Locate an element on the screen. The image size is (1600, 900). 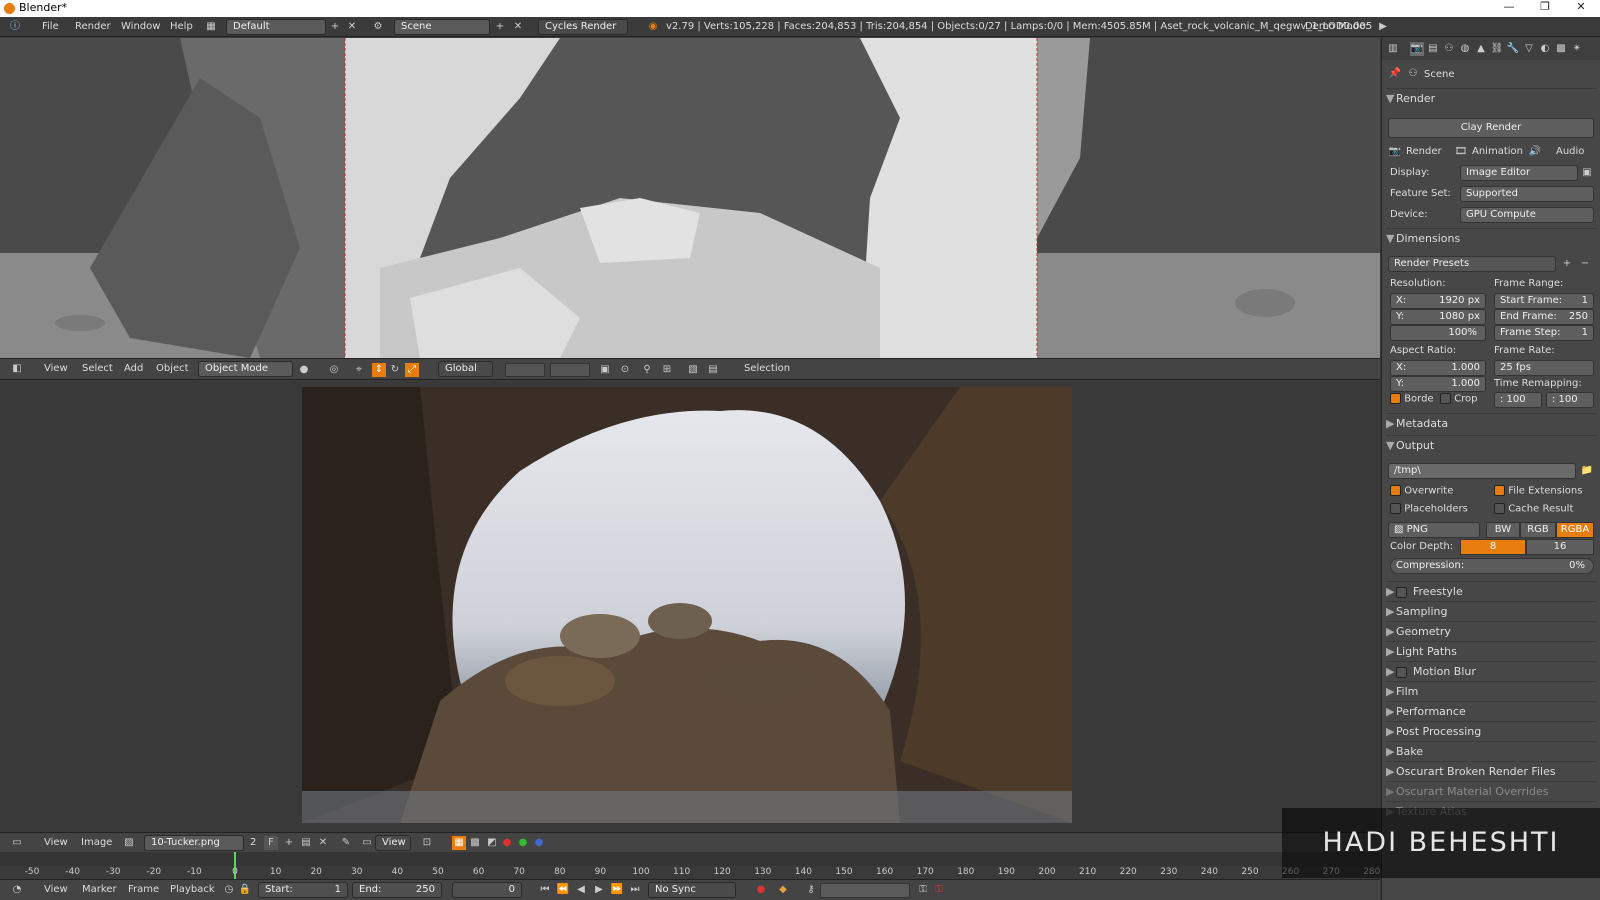
display-channels-icon: ▦ is located at coordinates (459, 843).